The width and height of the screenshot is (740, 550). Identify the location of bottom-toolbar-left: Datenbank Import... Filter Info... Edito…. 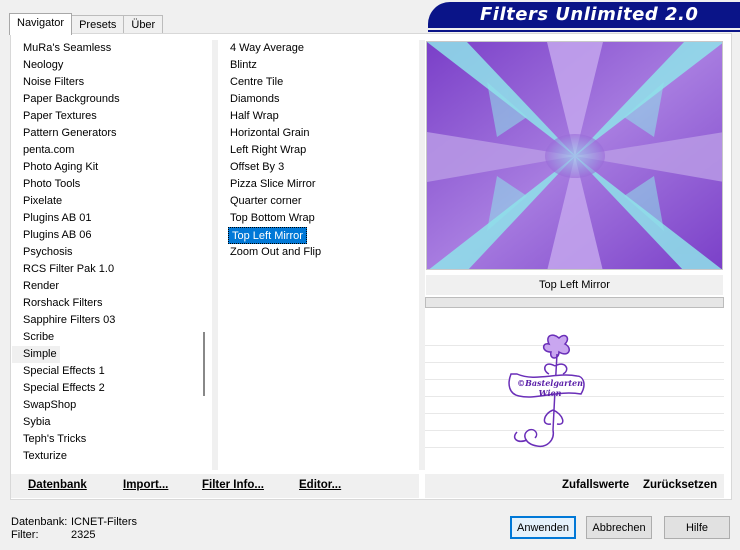
(215, 486).